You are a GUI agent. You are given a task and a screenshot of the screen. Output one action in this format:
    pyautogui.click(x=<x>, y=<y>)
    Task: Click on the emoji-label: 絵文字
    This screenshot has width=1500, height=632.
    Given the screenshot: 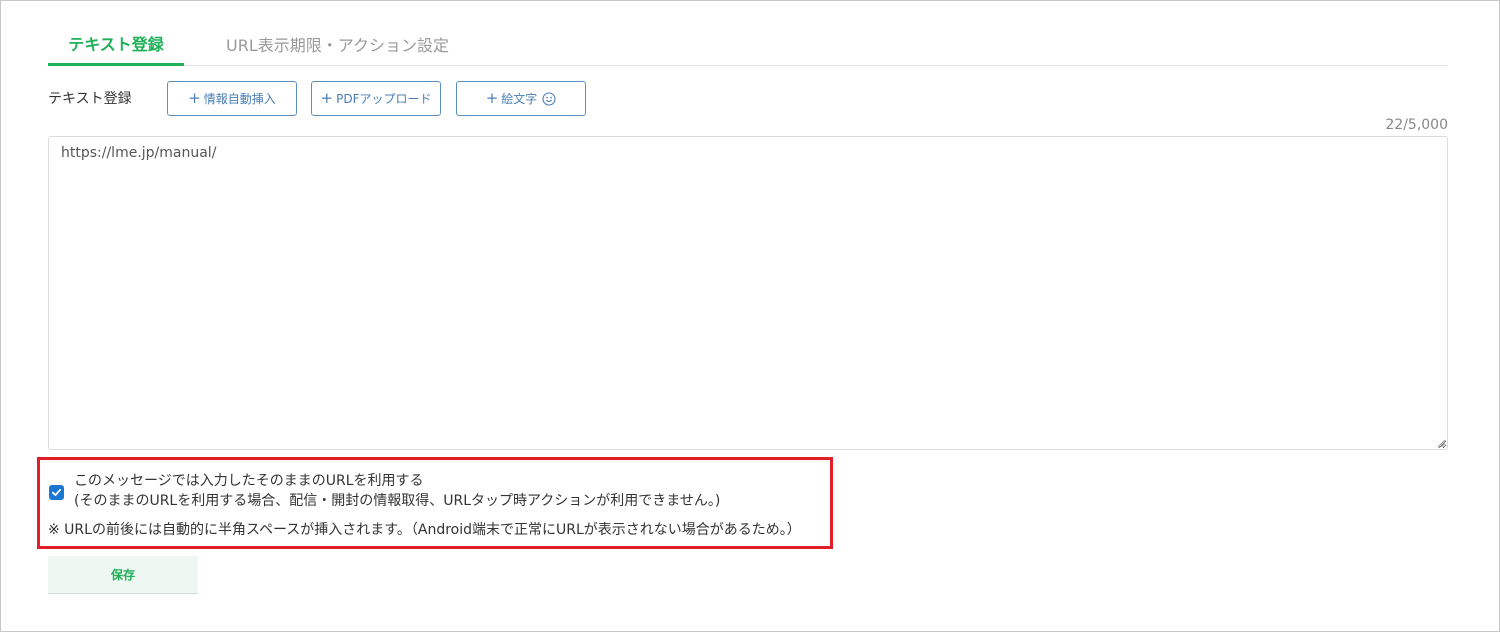 What is the action you would take?
    pyautogui.click(x=519, y=99)
    